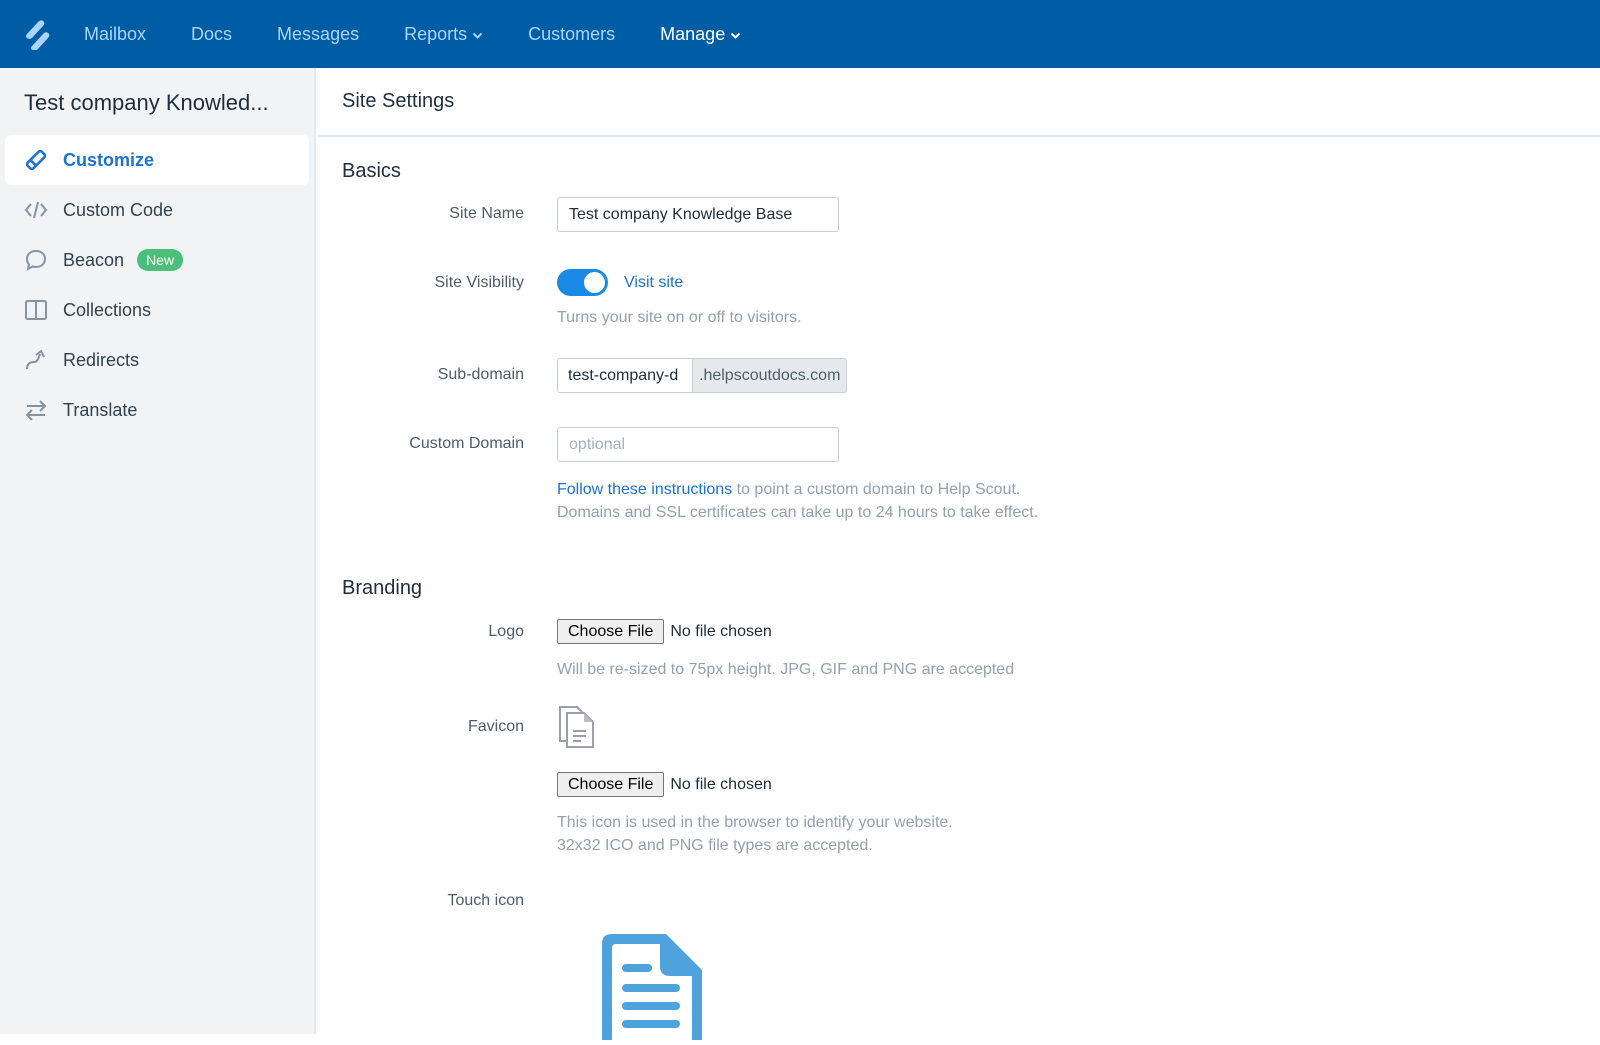  I want to click on sidebar-item-custom-code: Custom Code, so click(157, 210).